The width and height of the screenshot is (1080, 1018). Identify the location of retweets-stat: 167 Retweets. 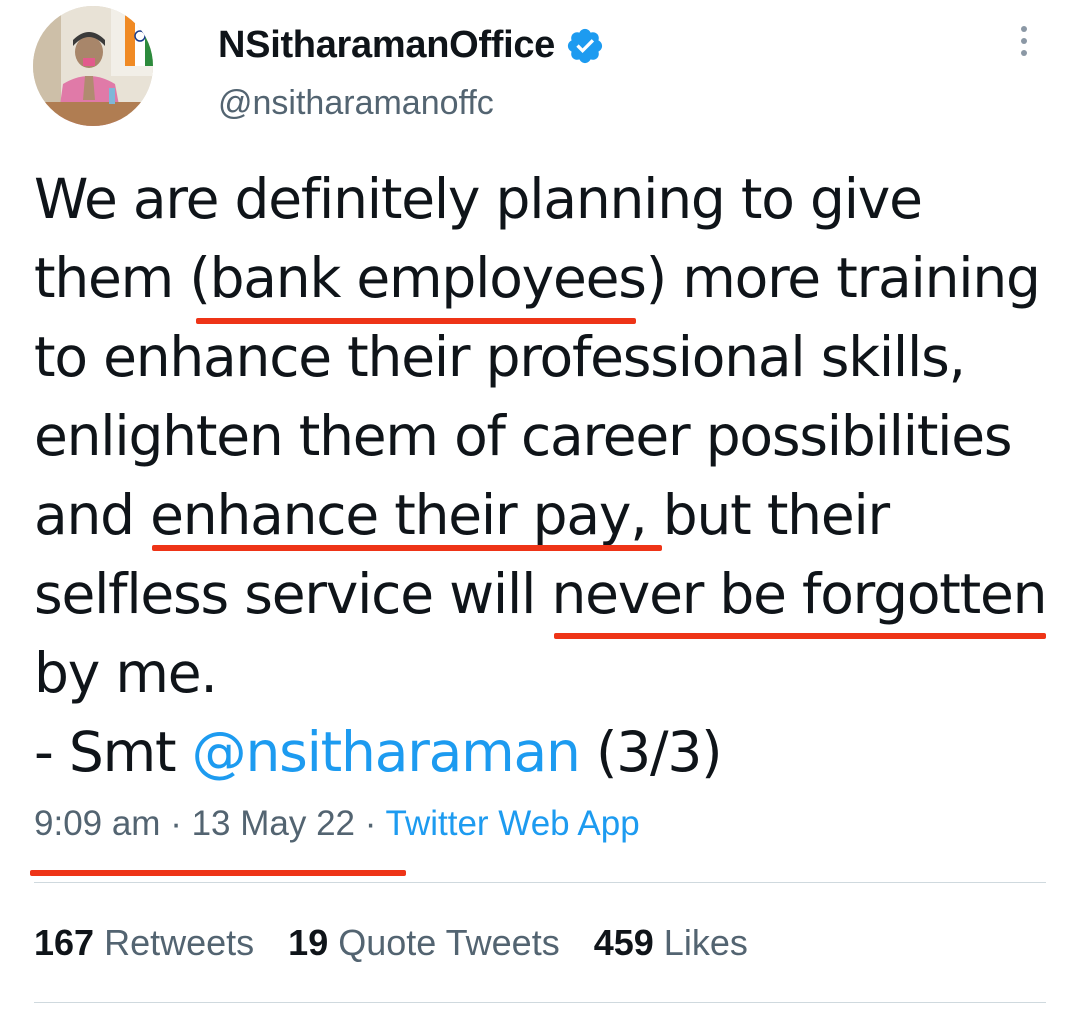
(144, 943).